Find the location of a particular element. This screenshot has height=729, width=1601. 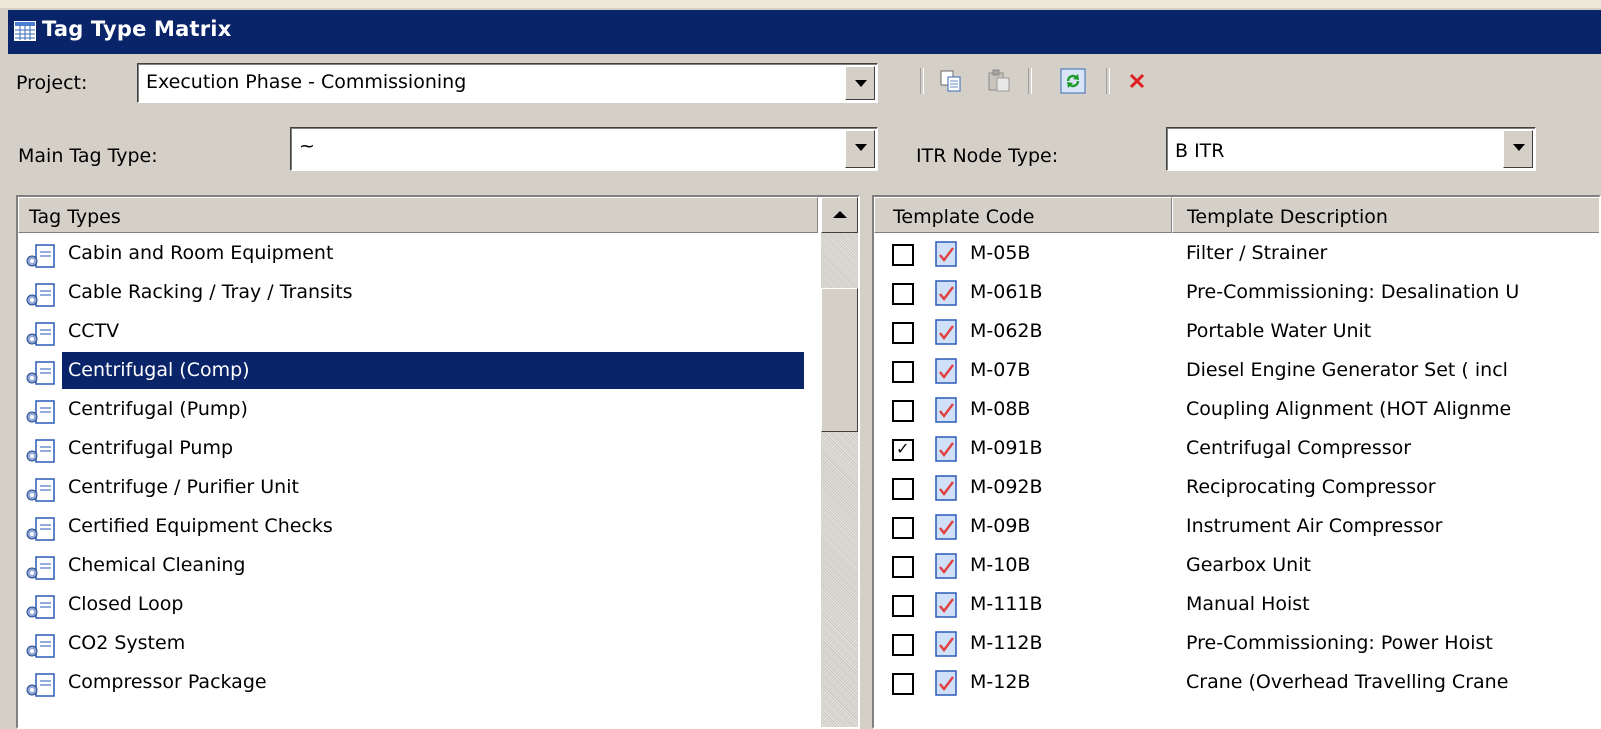

tag-type-label: Closed Loop is located at coordinates (126, 604).